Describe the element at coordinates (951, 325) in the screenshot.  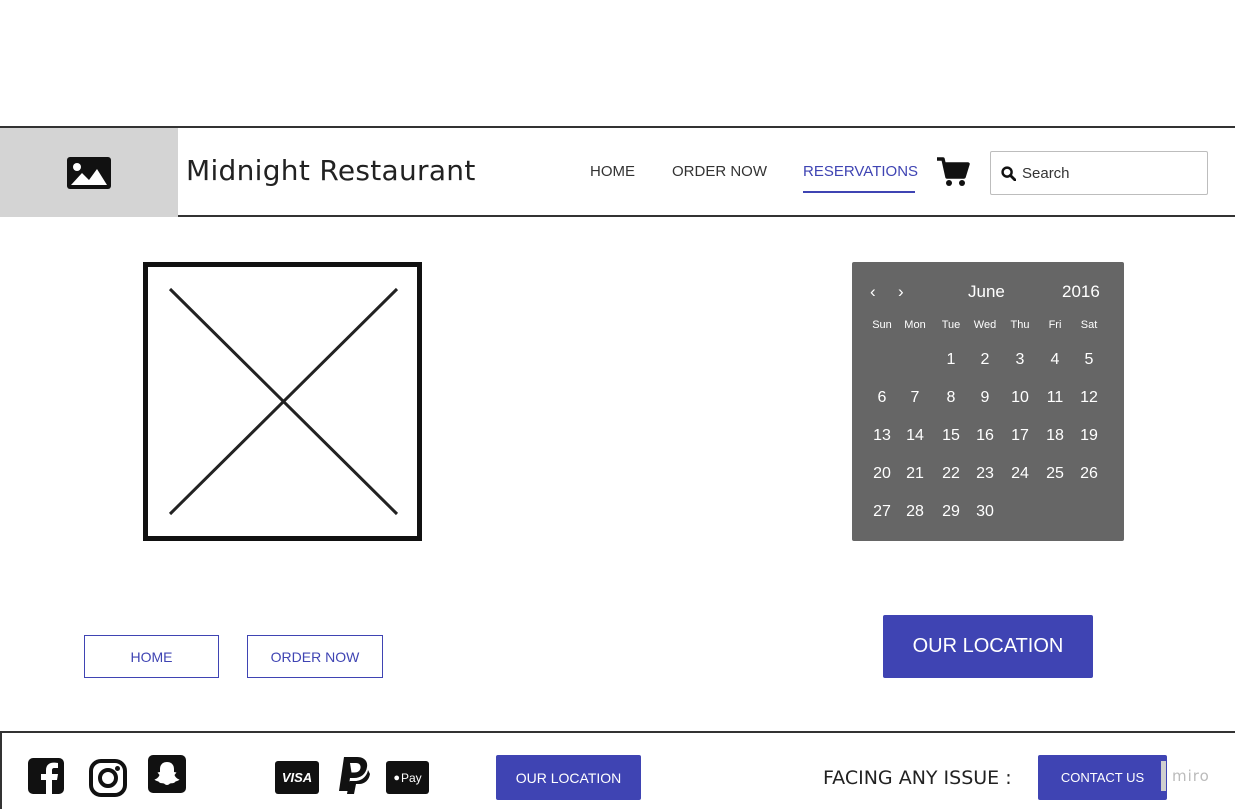
I see `calendar-weekday: Tue` at that location.